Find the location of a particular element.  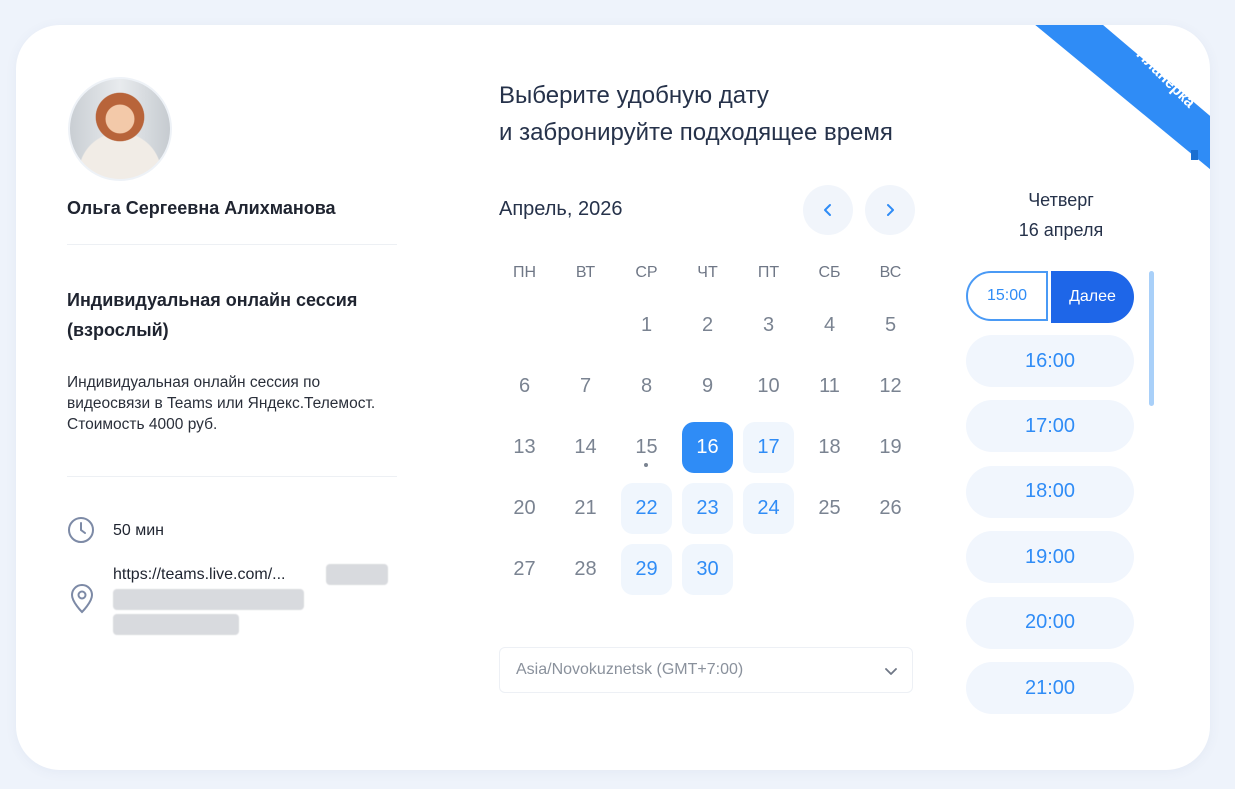

day-number: 1 is located at coordinates (646, 325).